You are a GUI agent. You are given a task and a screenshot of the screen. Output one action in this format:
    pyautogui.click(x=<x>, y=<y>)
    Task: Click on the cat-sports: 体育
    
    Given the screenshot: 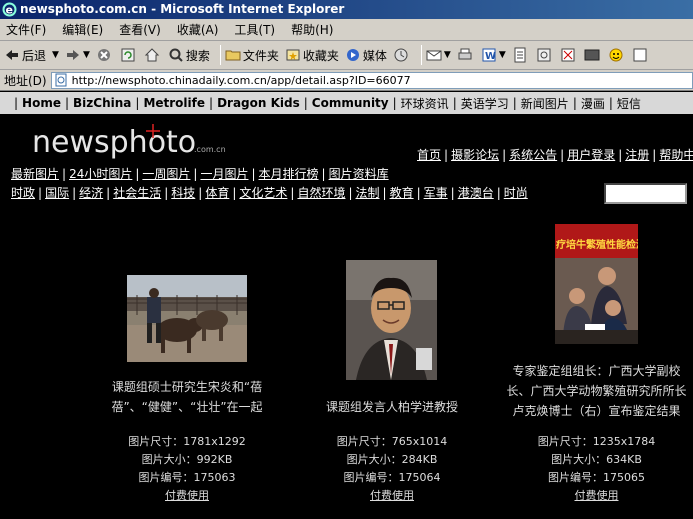 What is the action you would take?
    pyautogui.click(x=217, y=193)
    